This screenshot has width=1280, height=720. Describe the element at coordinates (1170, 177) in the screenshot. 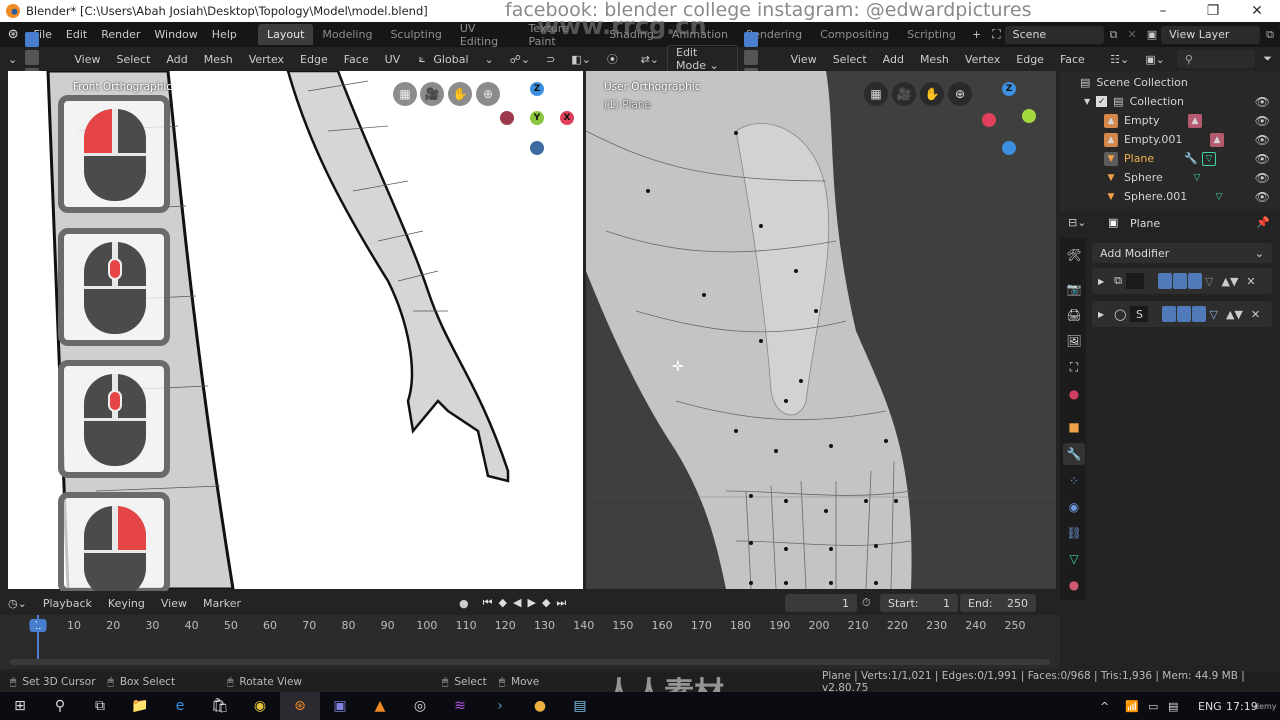

I see `outliner-item-sphere: ▼ Sphere ▽ 👁` at that location.